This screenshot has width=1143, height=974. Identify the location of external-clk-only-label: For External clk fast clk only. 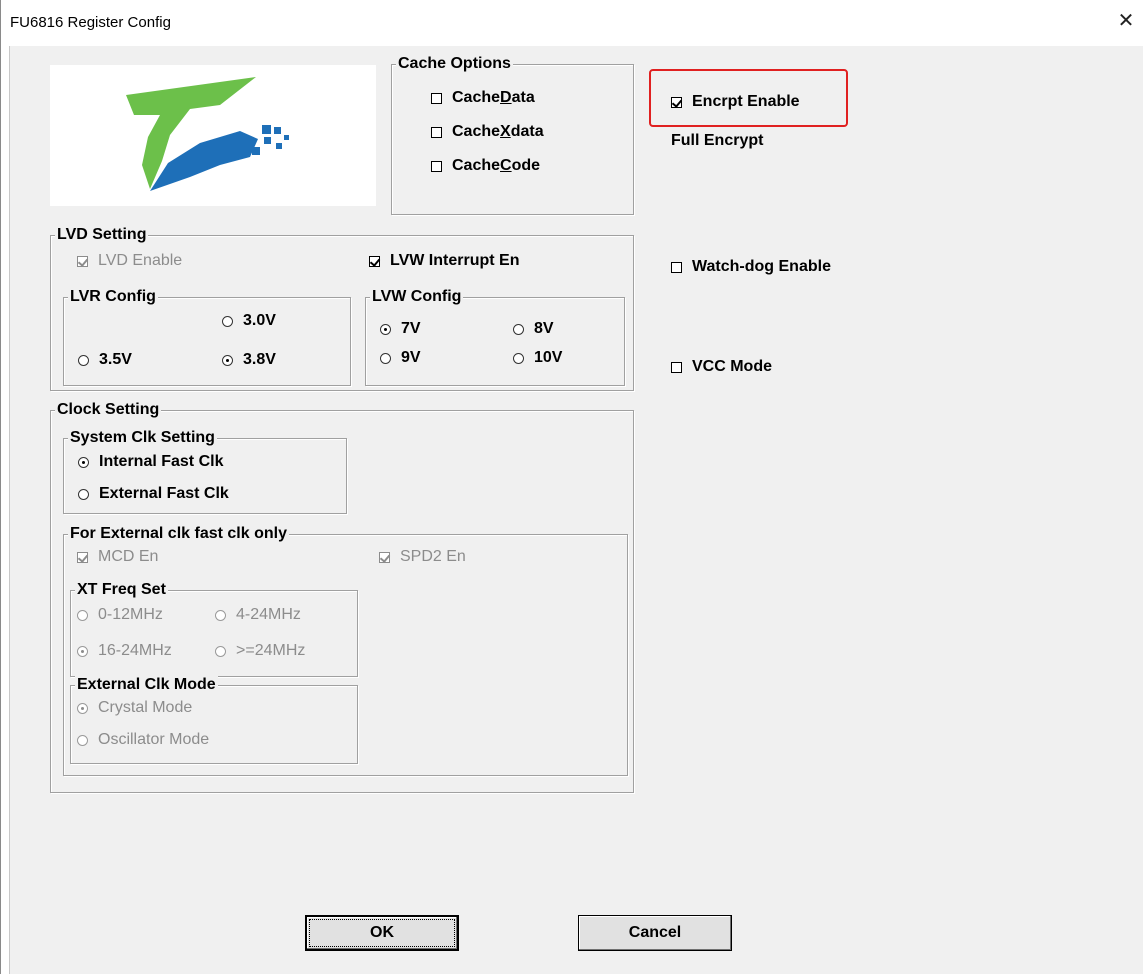
(178, 534).